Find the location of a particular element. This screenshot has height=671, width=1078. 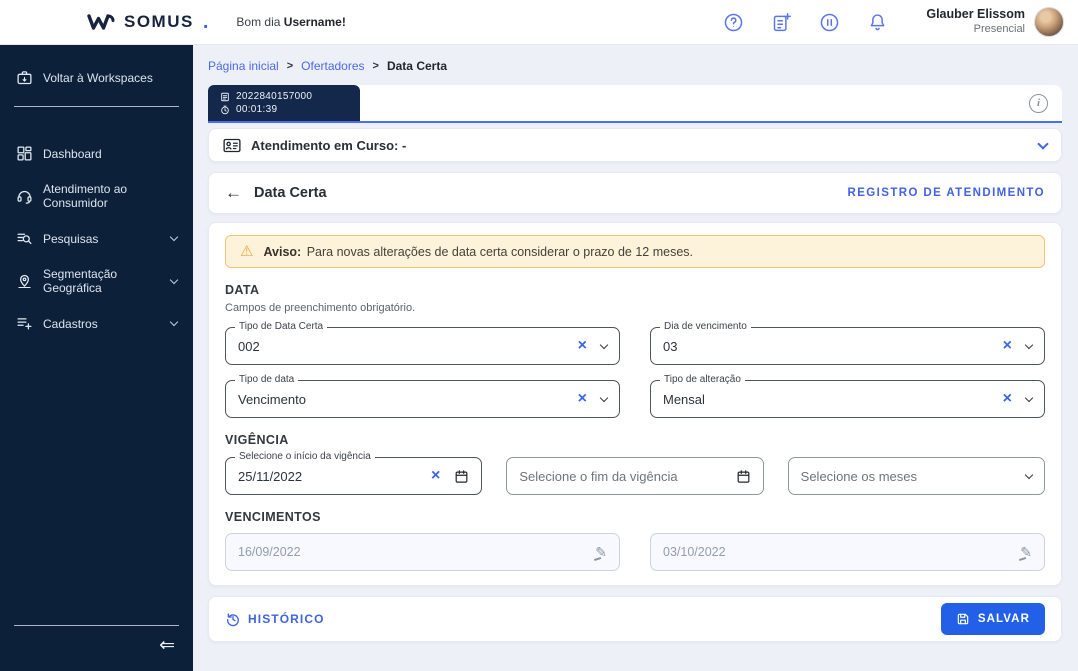

vencimento-field-1: 16/09/2022 ✎ is located at coordinates (422, 552).